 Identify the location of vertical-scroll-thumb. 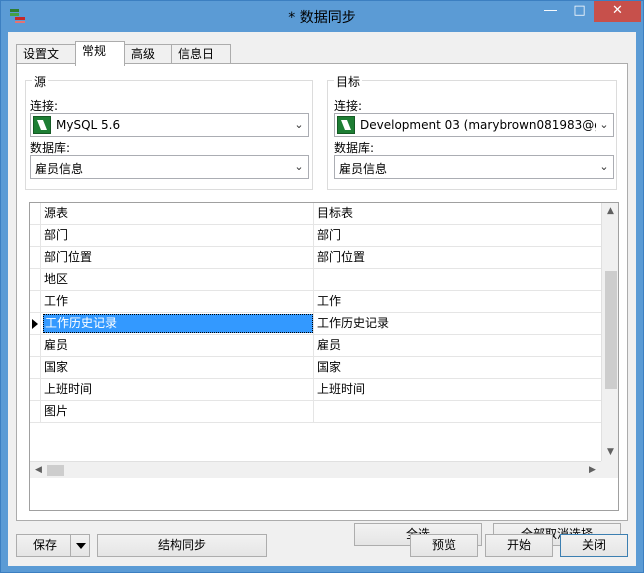
(611, 330).